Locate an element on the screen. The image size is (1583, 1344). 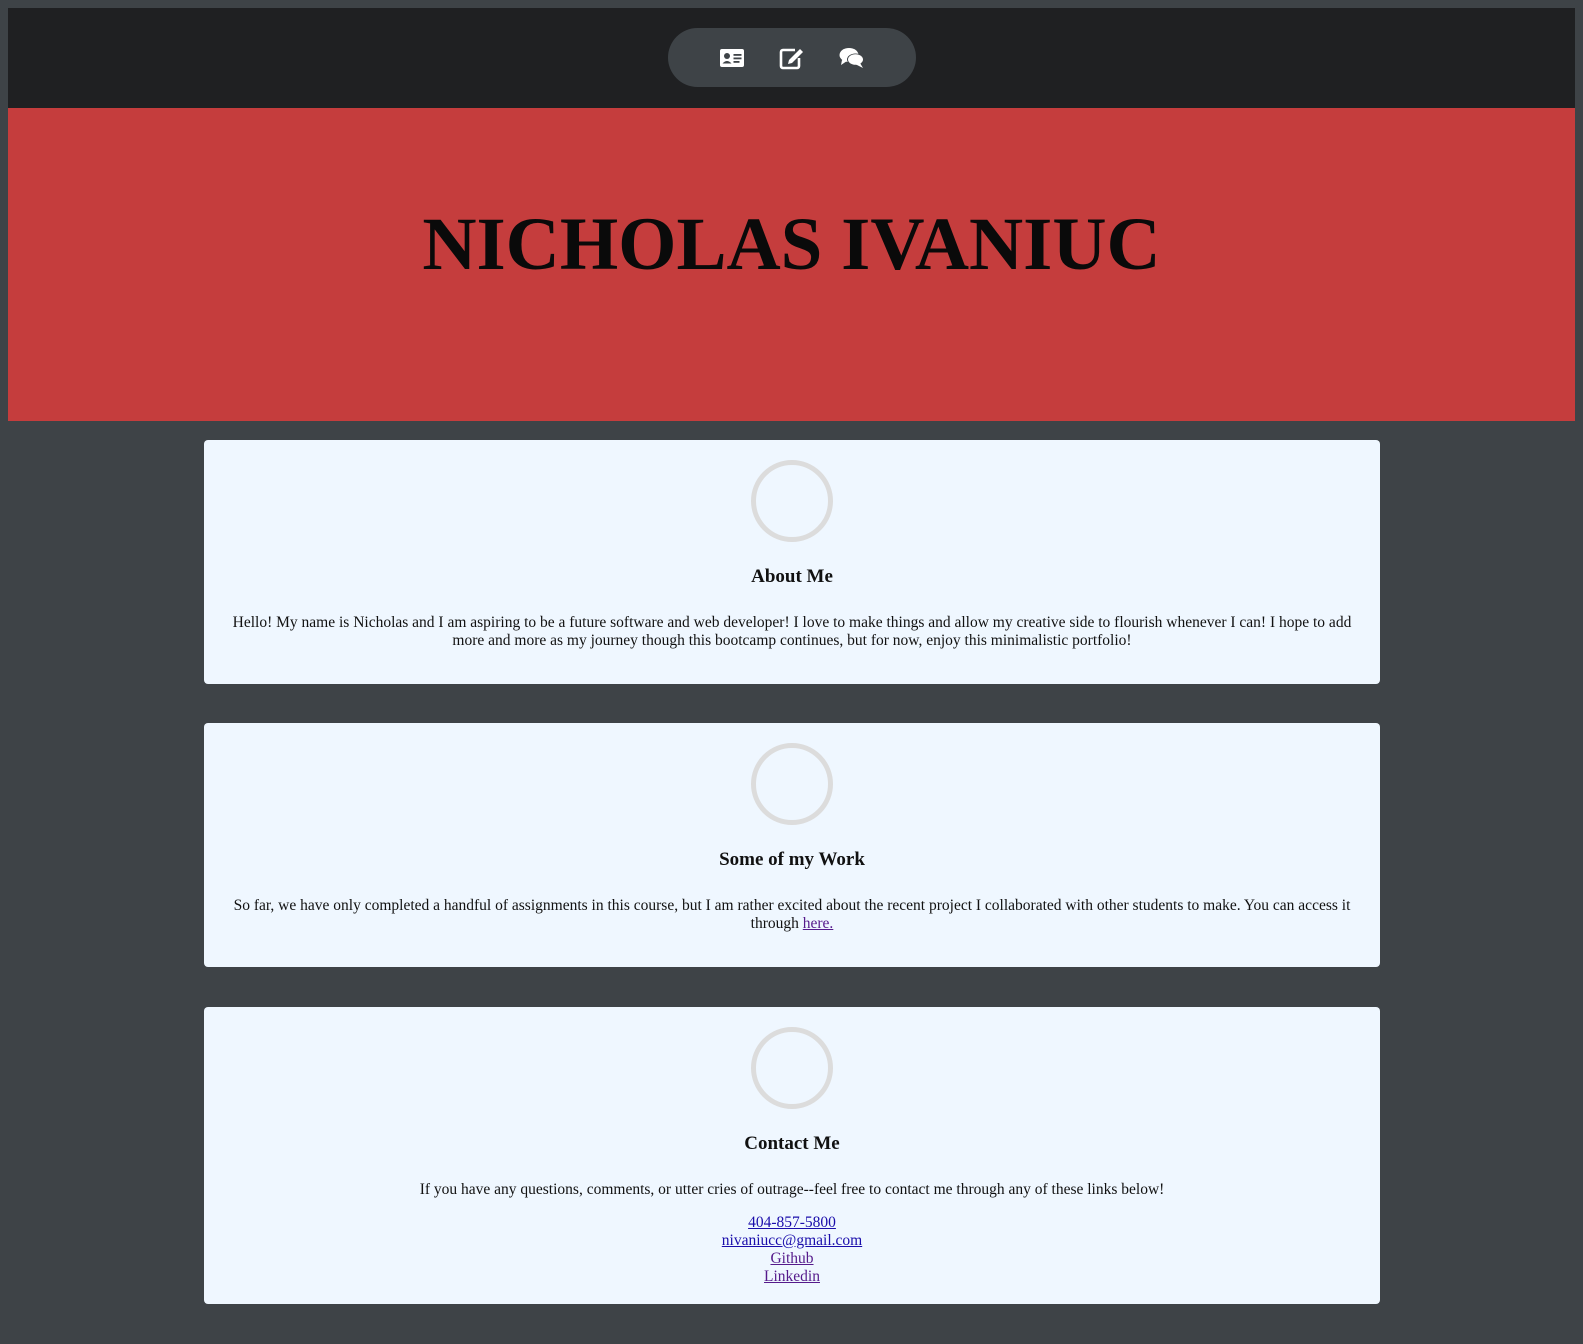
nav-pill is located at coordinates (792, 57).